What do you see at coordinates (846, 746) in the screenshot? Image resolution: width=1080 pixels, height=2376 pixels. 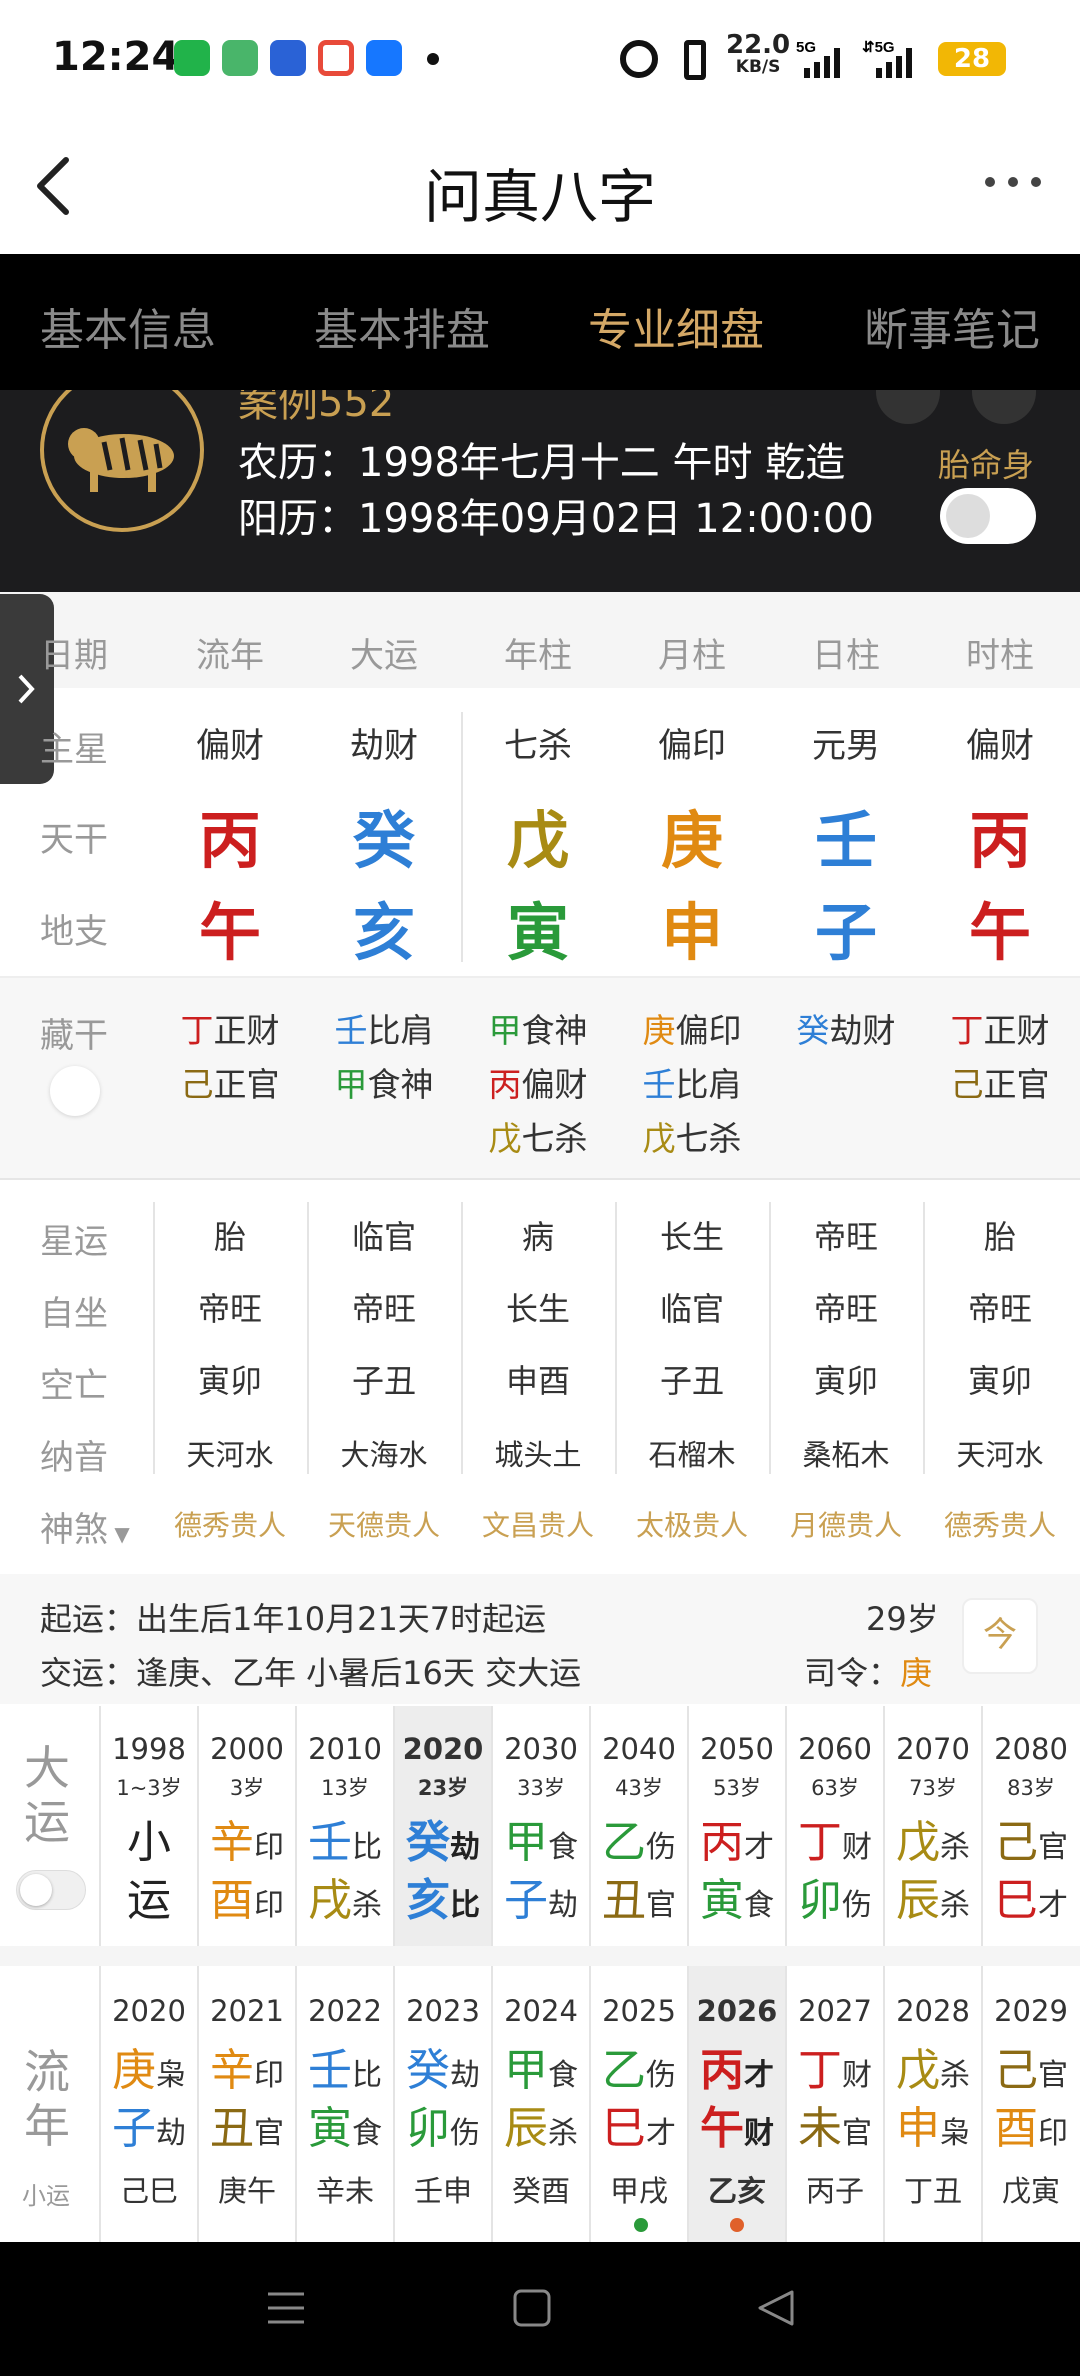 I see `main-star-cell: 元男` at bounding box center [846, 746].